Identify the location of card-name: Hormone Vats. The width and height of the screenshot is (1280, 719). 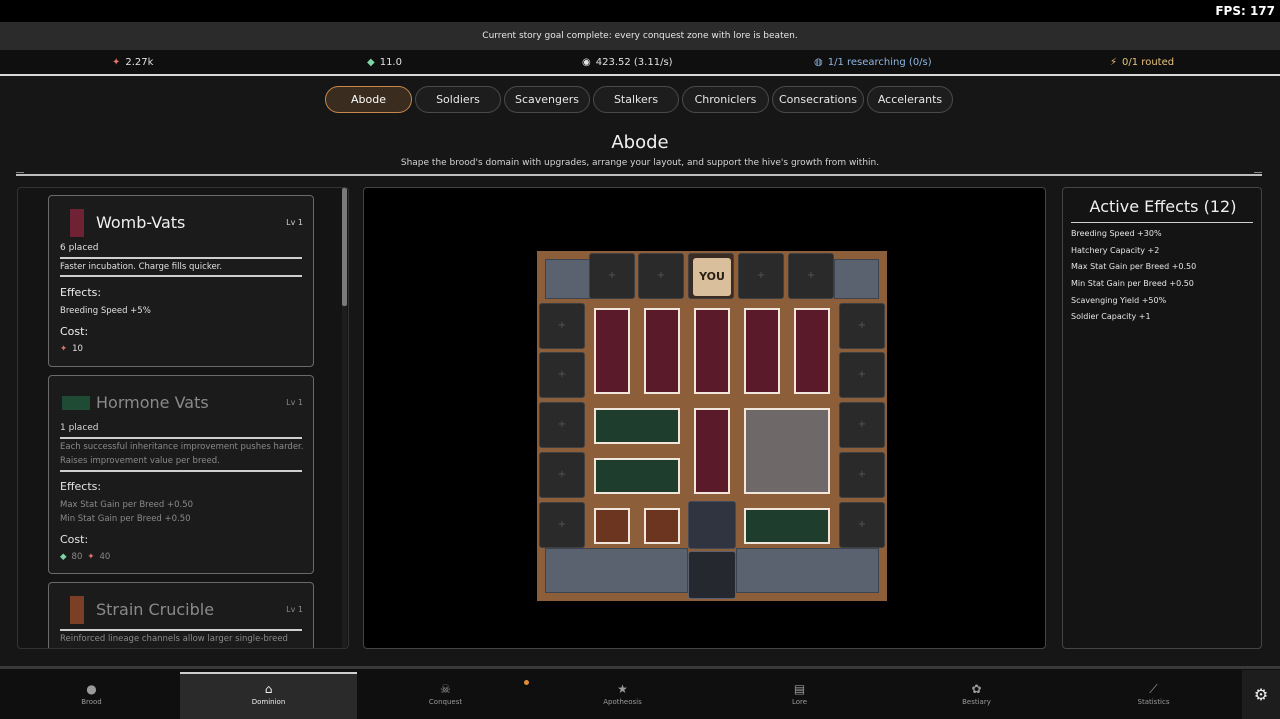
(152, 402).